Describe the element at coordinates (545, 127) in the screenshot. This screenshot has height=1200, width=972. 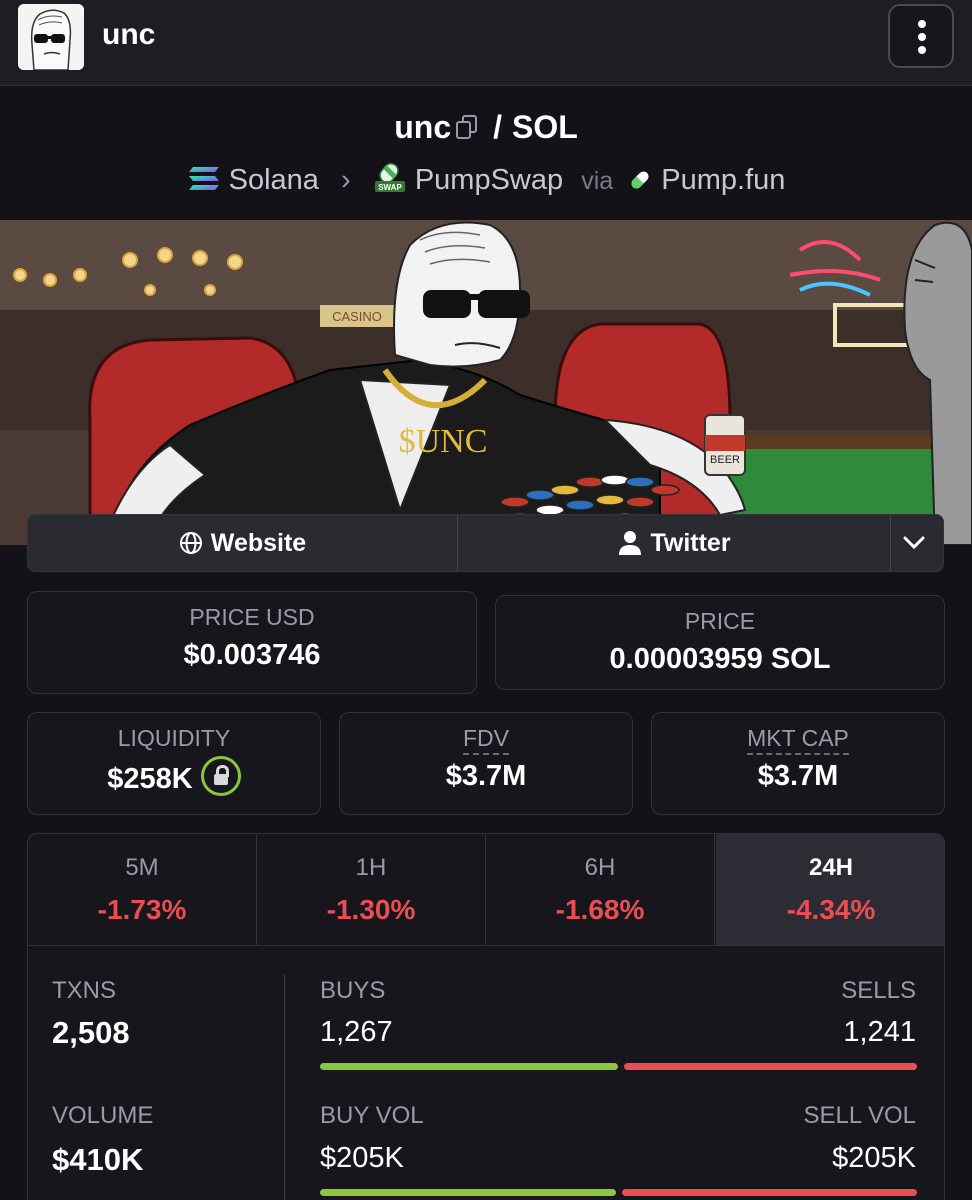
I see `quote-symbol: SOL` at that location.